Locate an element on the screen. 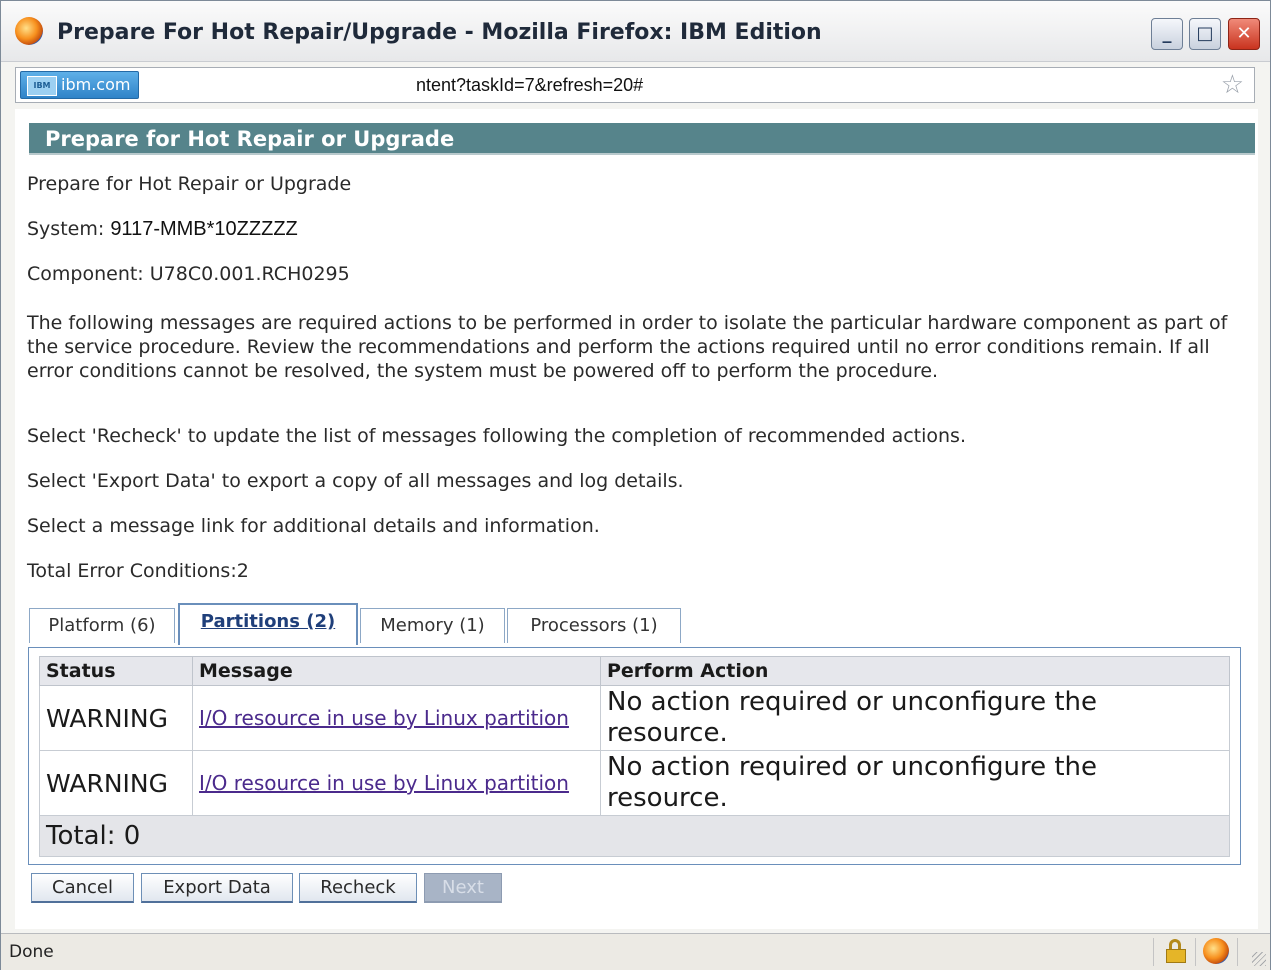  status-bar: Done is located at coordinates (635, 951).